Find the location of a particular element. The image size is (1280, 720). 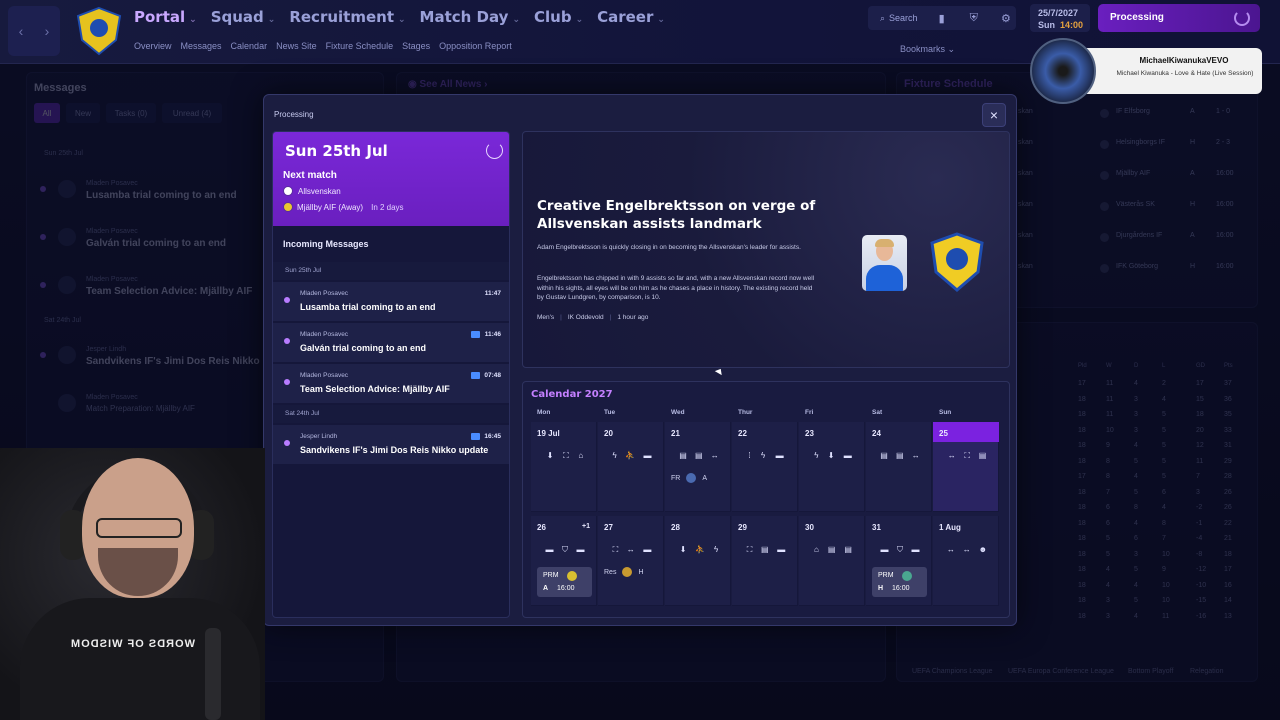

history-arrows: ‹ › is located at coordinates (34, 31).